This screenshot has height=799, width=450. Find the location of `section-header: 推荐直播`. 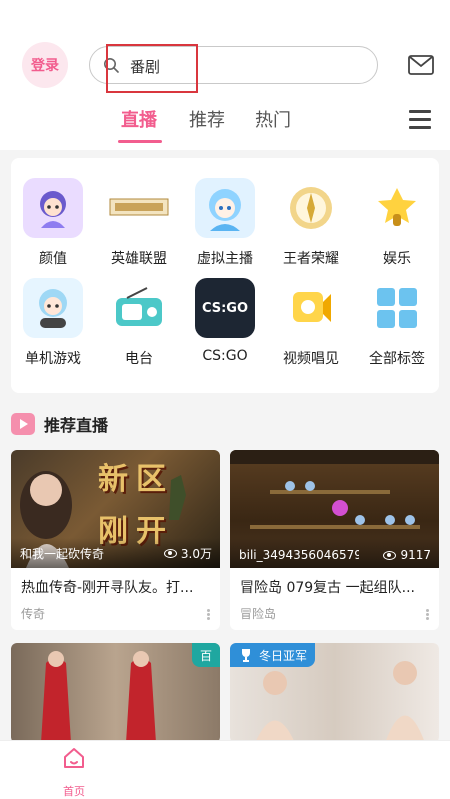

section-header: 推荐直播 is located at coordinates (59, 424).